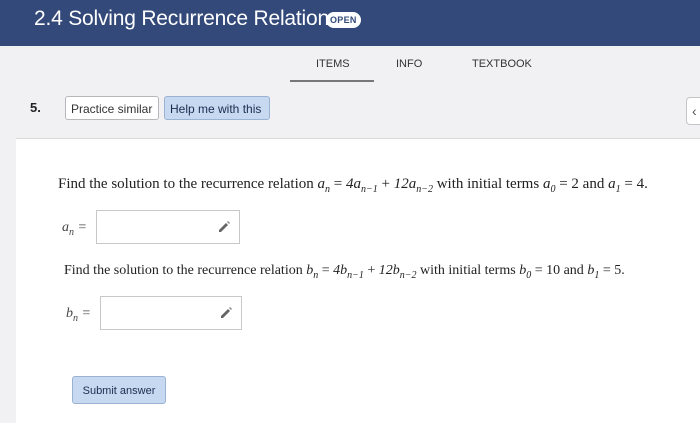 The width and height of the screenshot is (700, 423). I want to click on tab-items: ITEMS, so click(332, 70).